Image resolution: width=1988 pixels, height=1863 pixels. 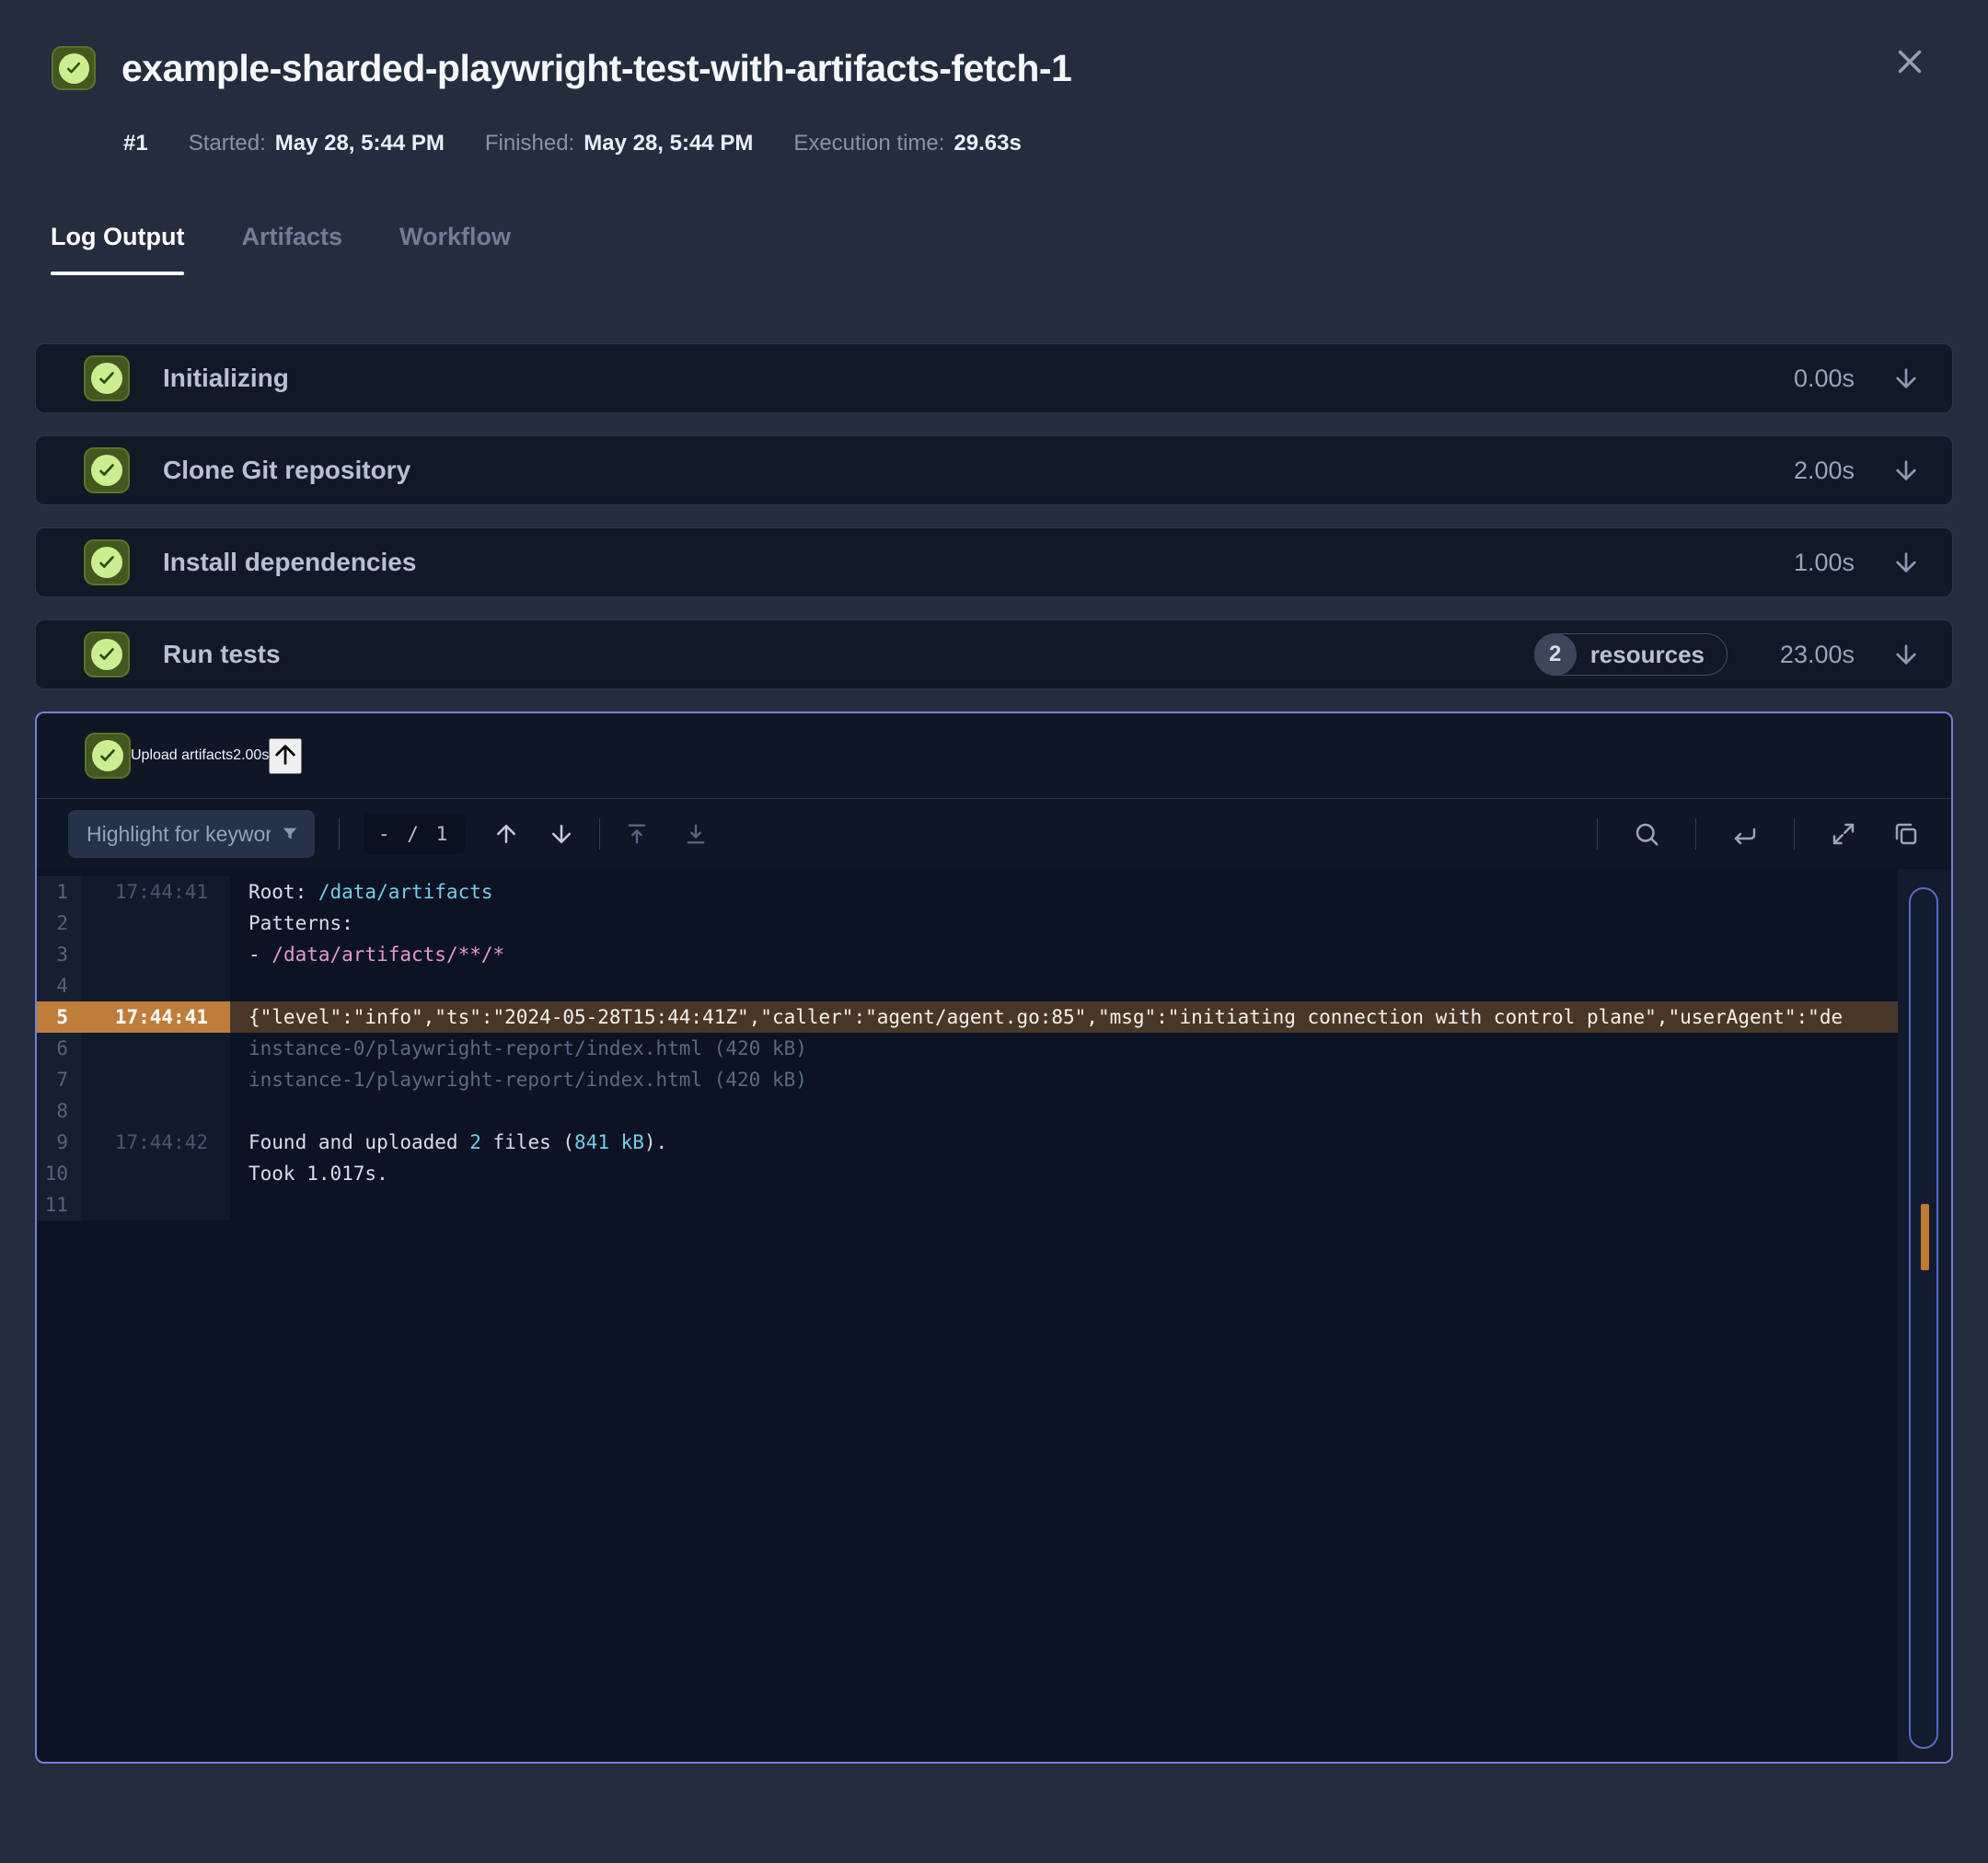 I want to click on step-duration: 2.00s, so click(x=1824, y=470).